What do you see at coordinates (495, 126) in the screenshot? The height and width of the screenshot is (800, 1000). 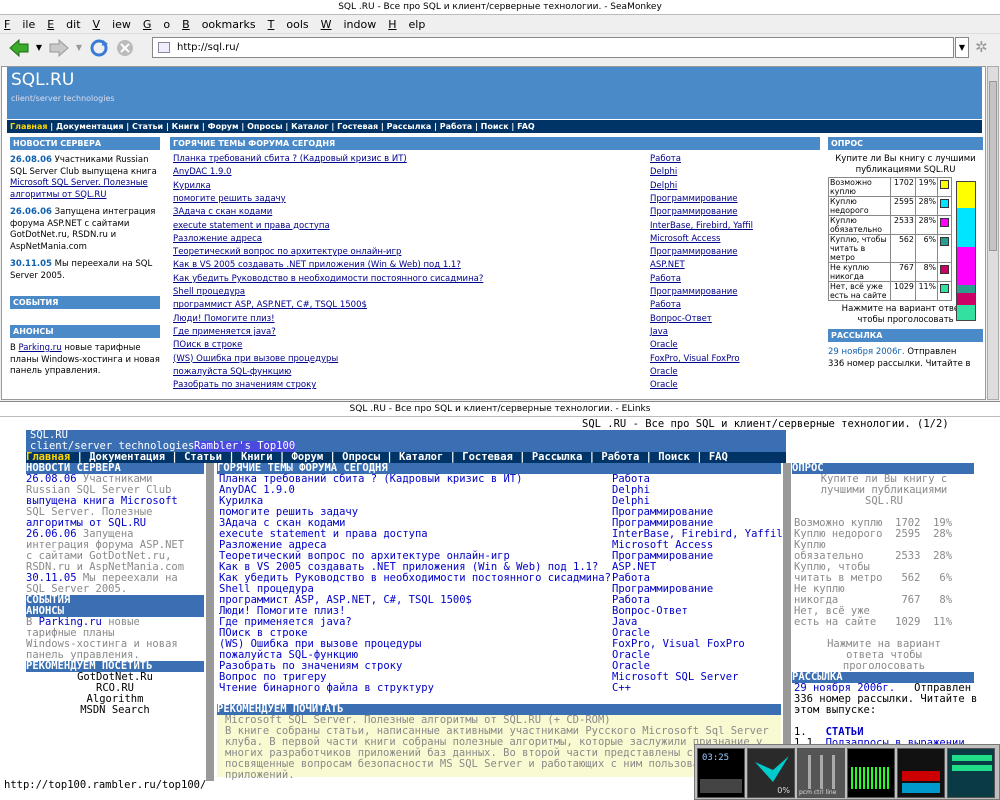 I see `site-nav-11: Поиск` at bounding box center [495, 126].